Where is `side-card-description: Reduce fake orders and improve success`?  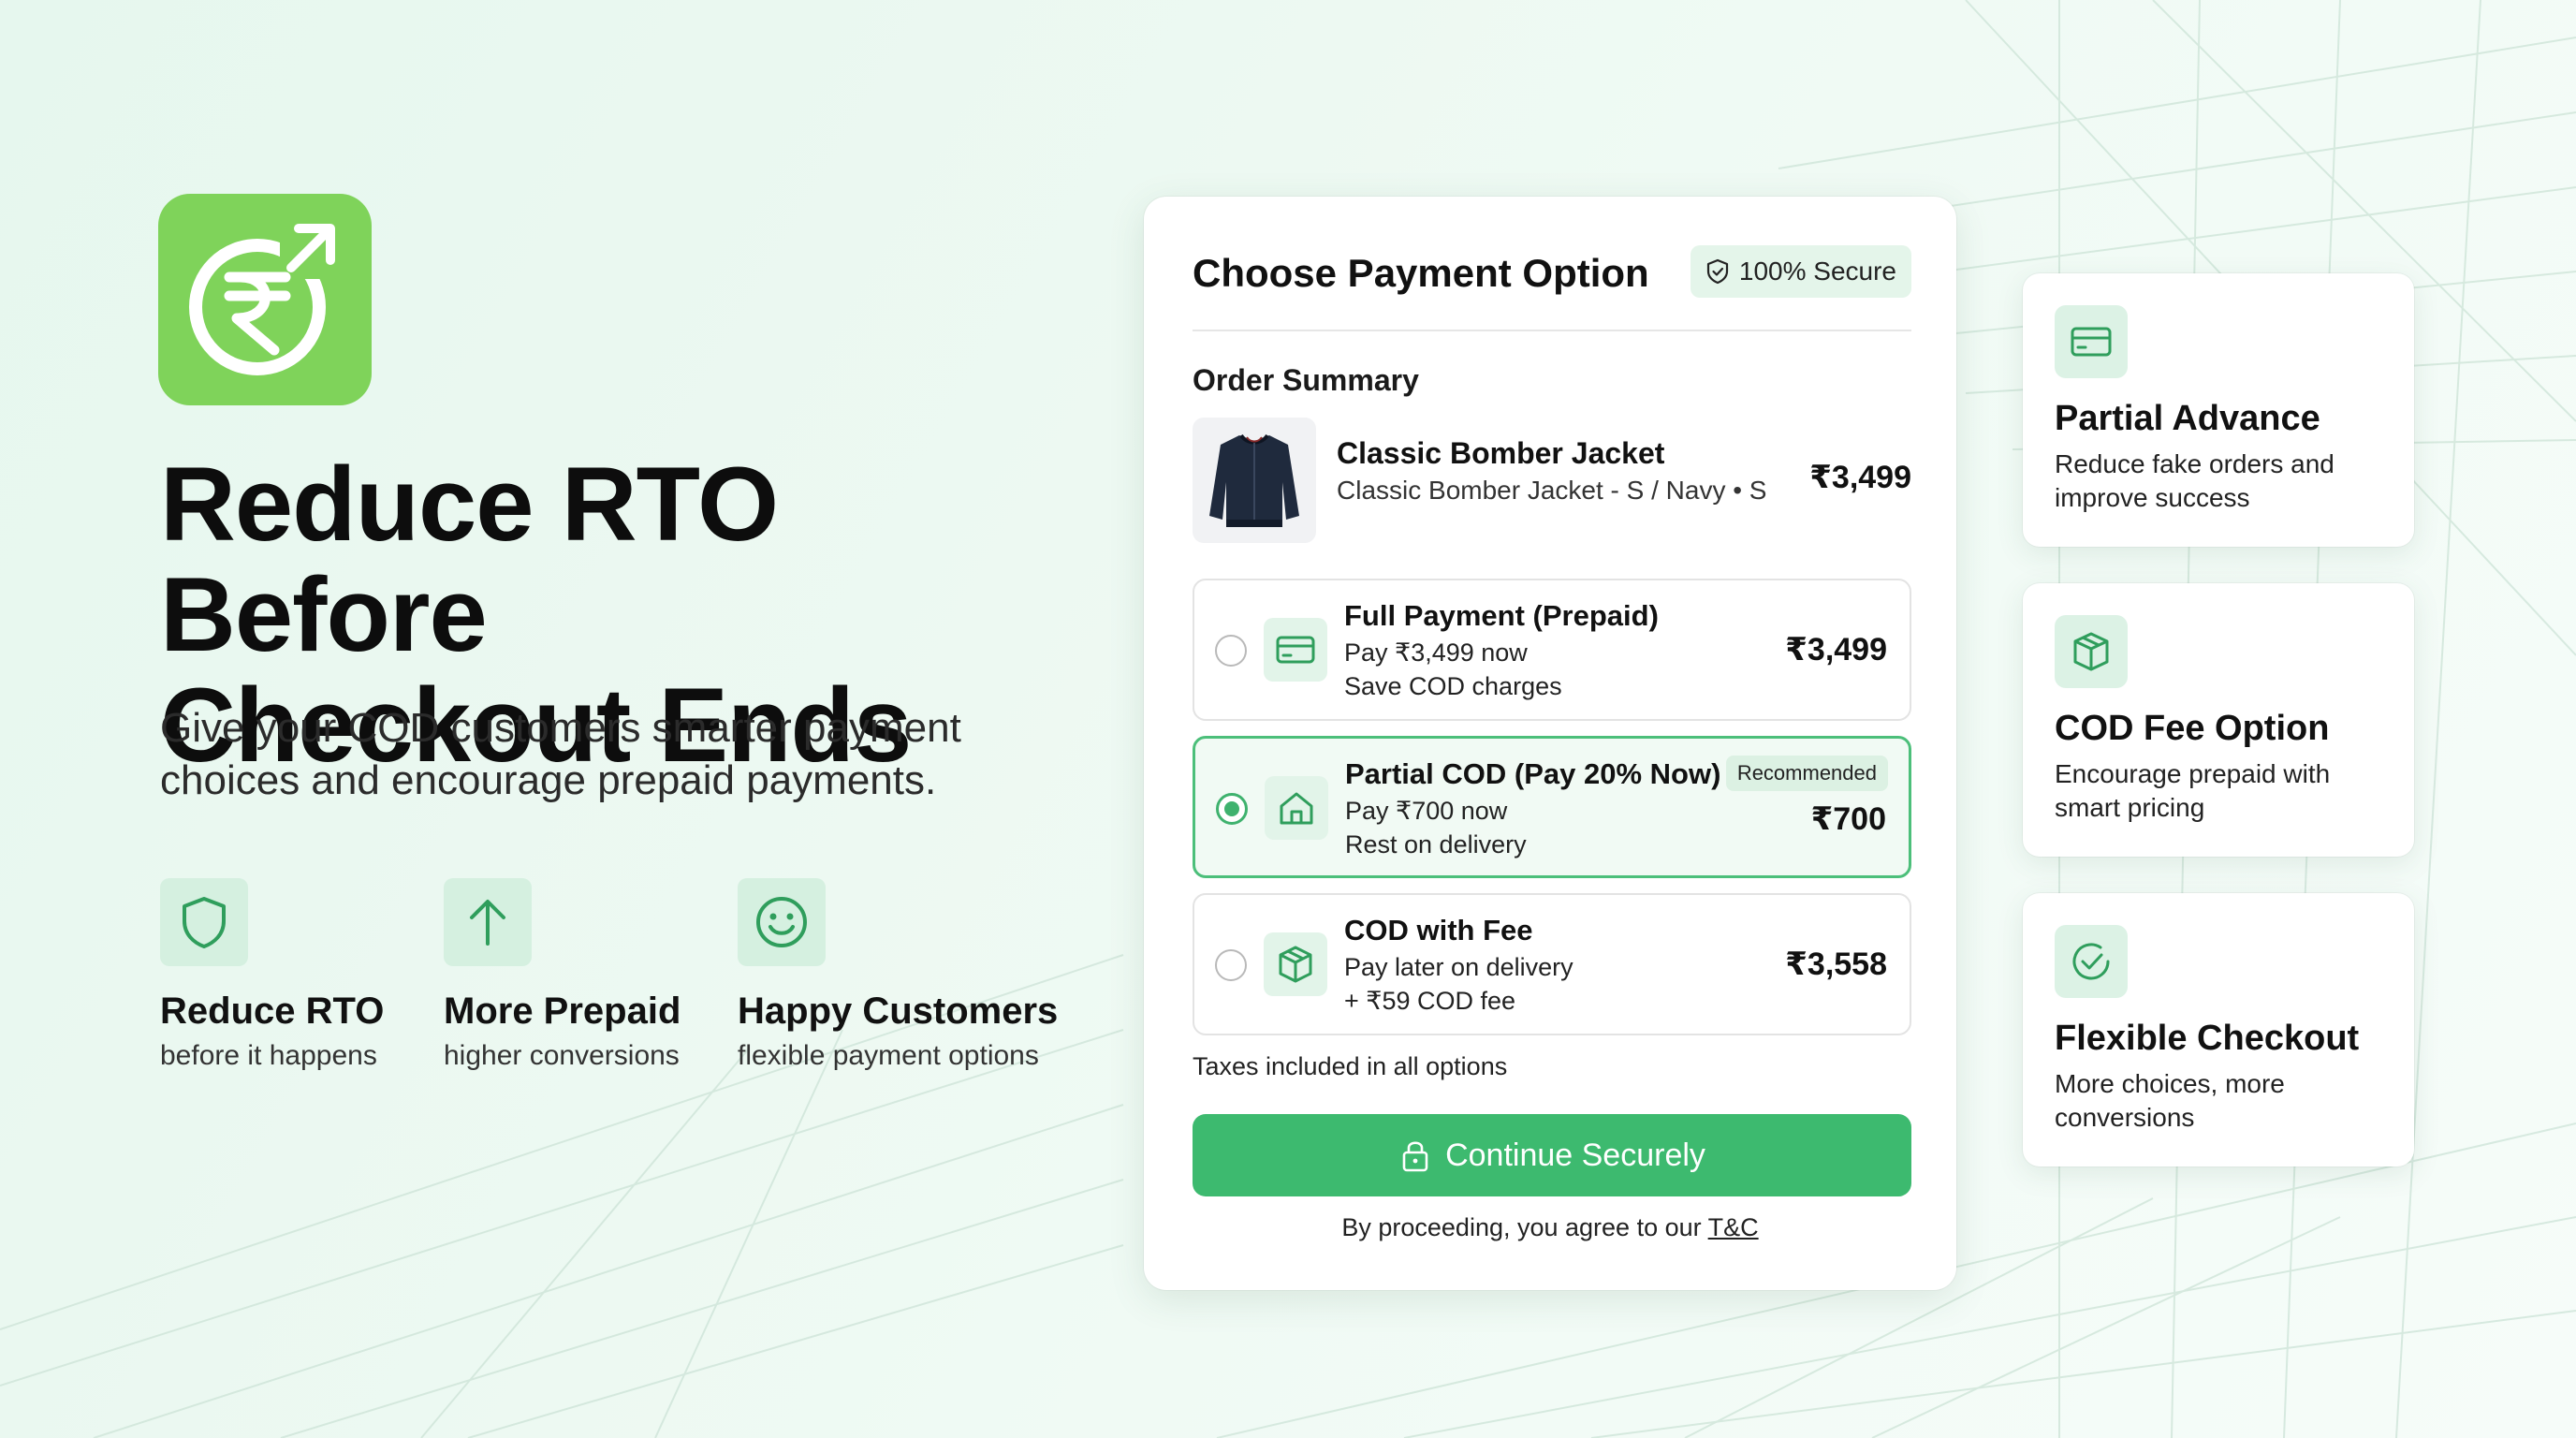
side-card-description: Reduce fake orders and improve success is located at coordinates (2194, 480).